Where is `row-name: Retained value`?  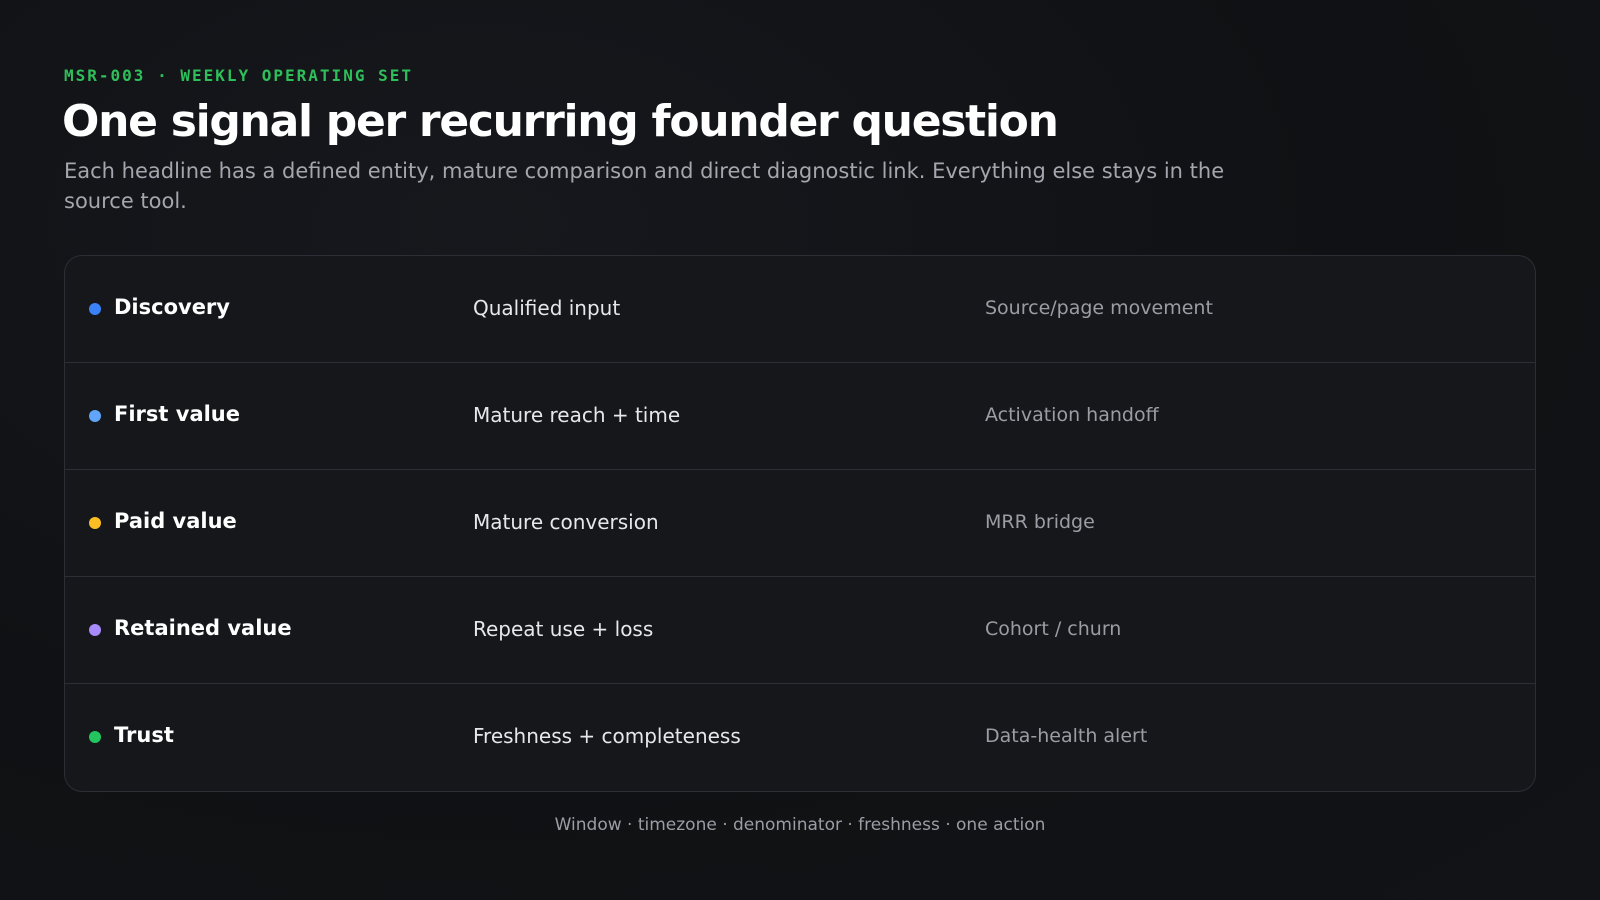
row-name: Retained value is located at coordinates (203, 628).